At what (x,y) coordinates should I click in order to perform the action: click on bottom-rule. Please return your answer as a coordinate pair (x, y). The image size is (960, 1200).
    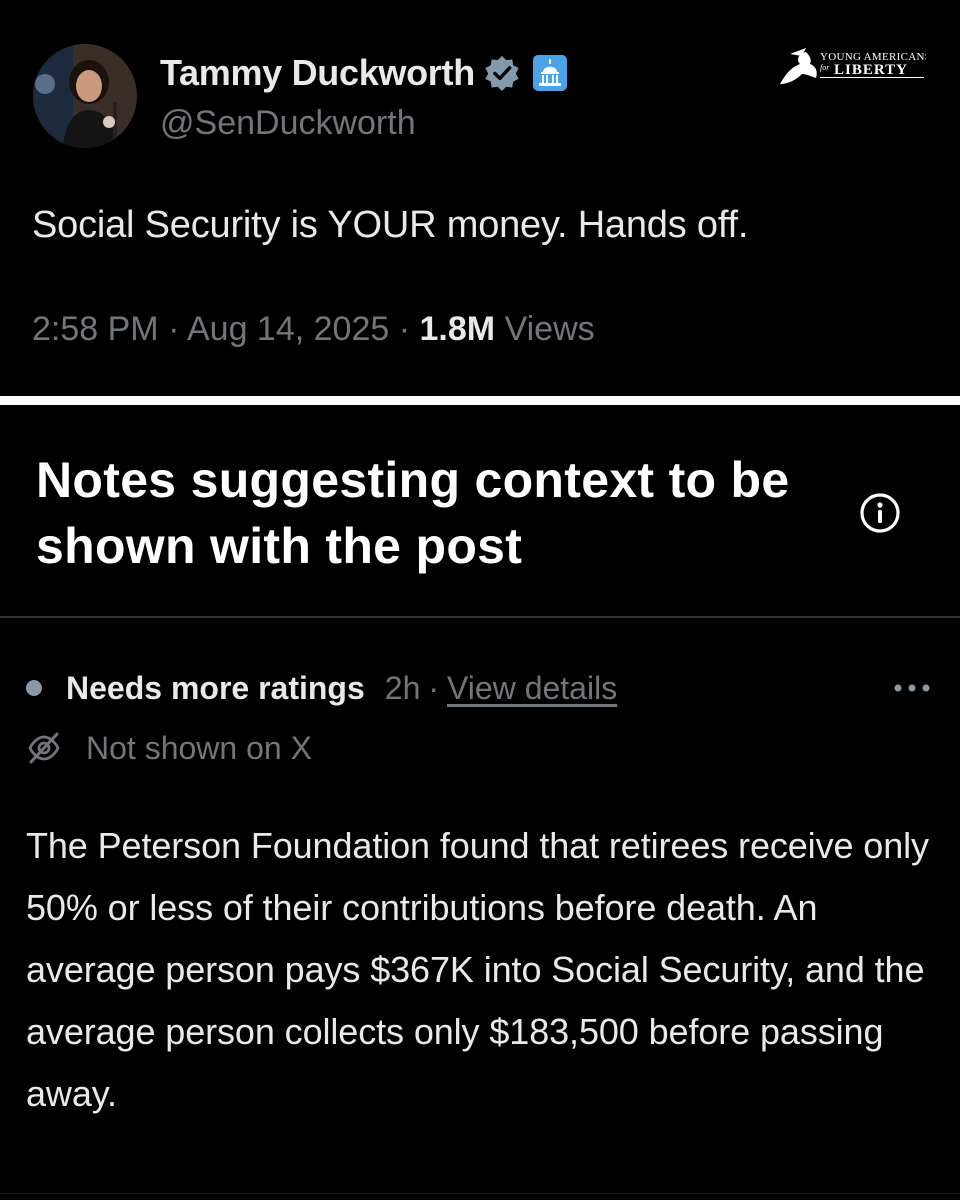
    Looking at the image, I should click on (480, 1193).